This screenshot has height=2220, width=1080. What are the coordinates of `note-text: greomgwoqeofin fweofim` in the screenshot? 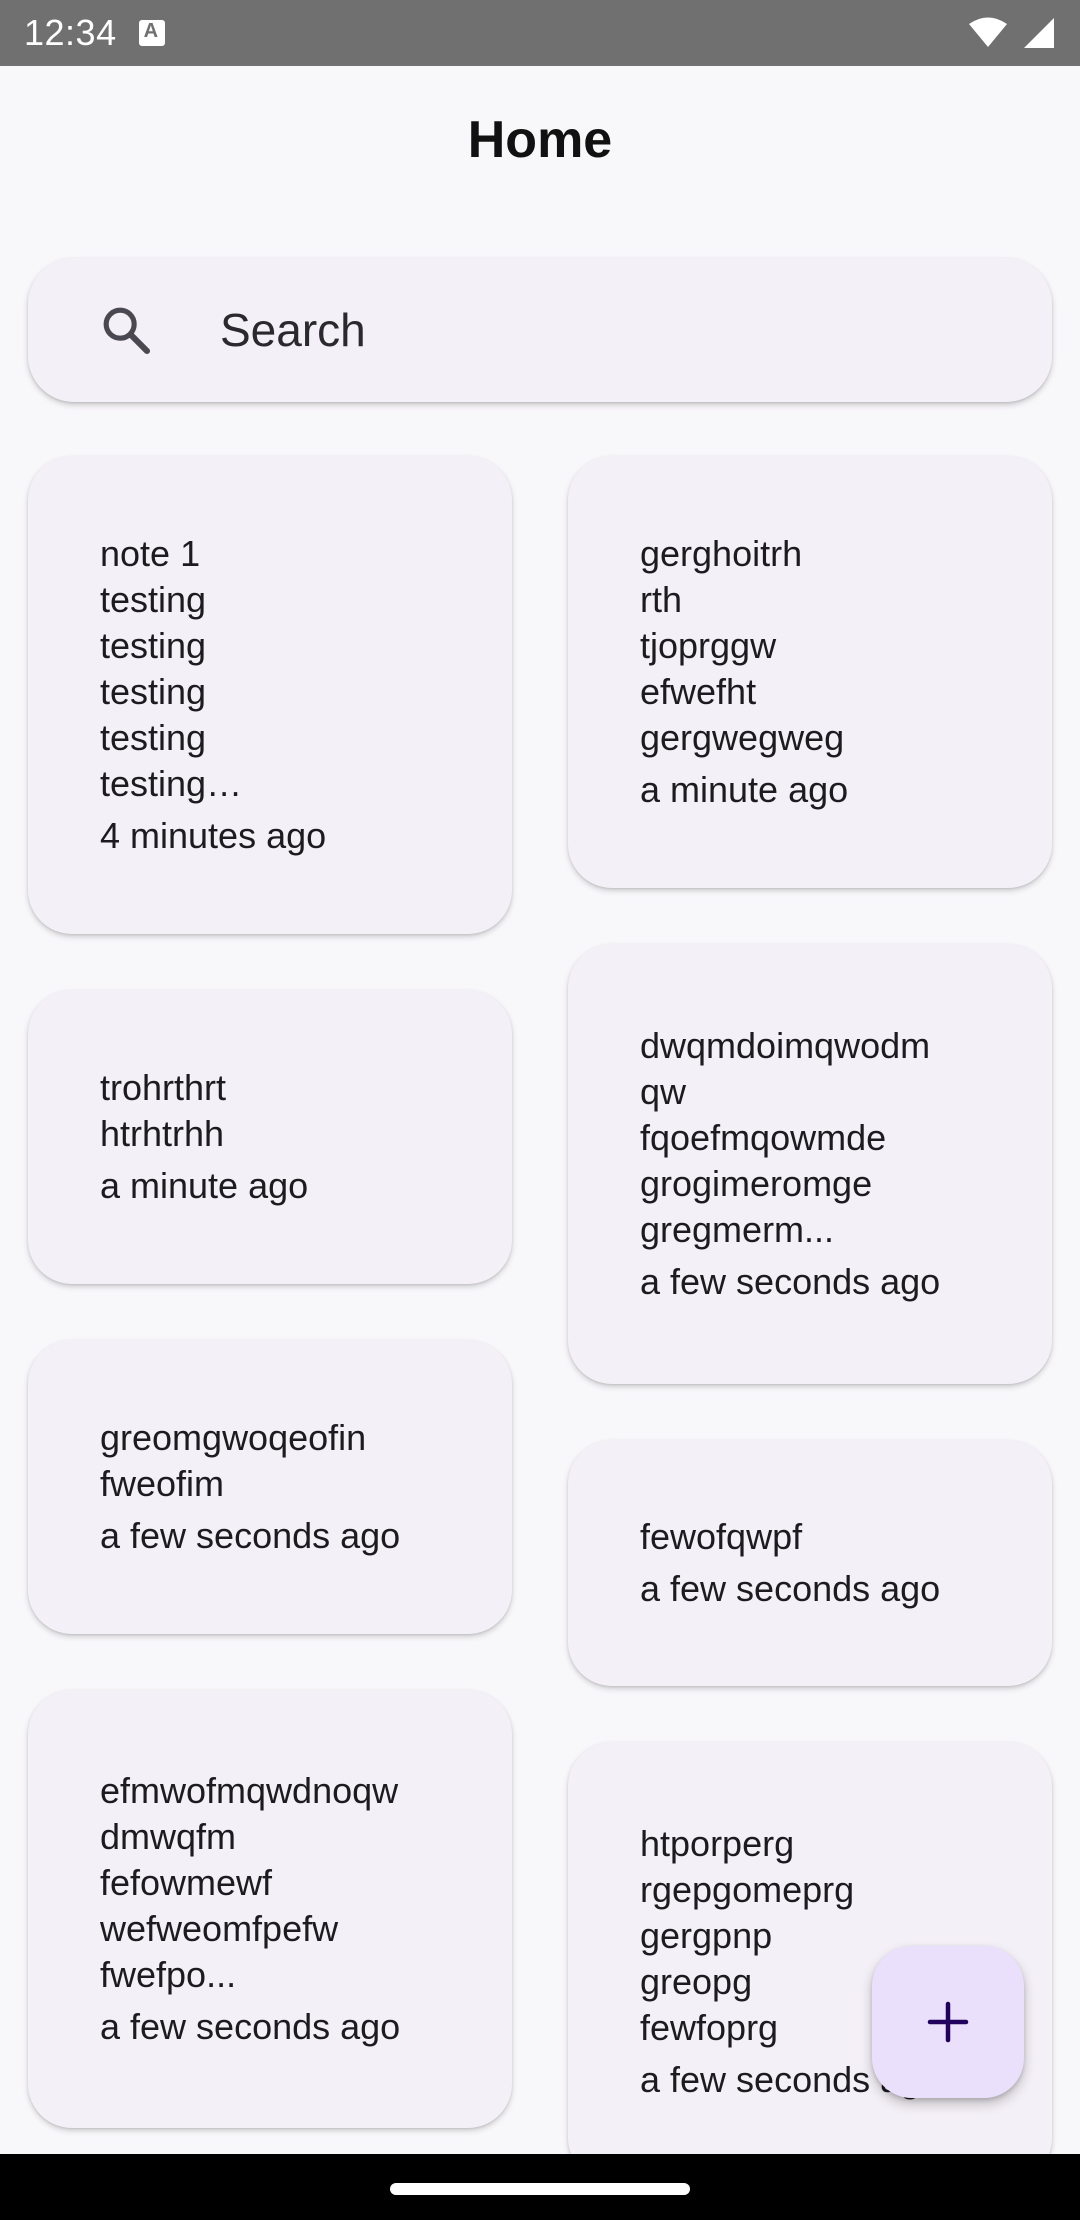 It's located at (233, 1460).